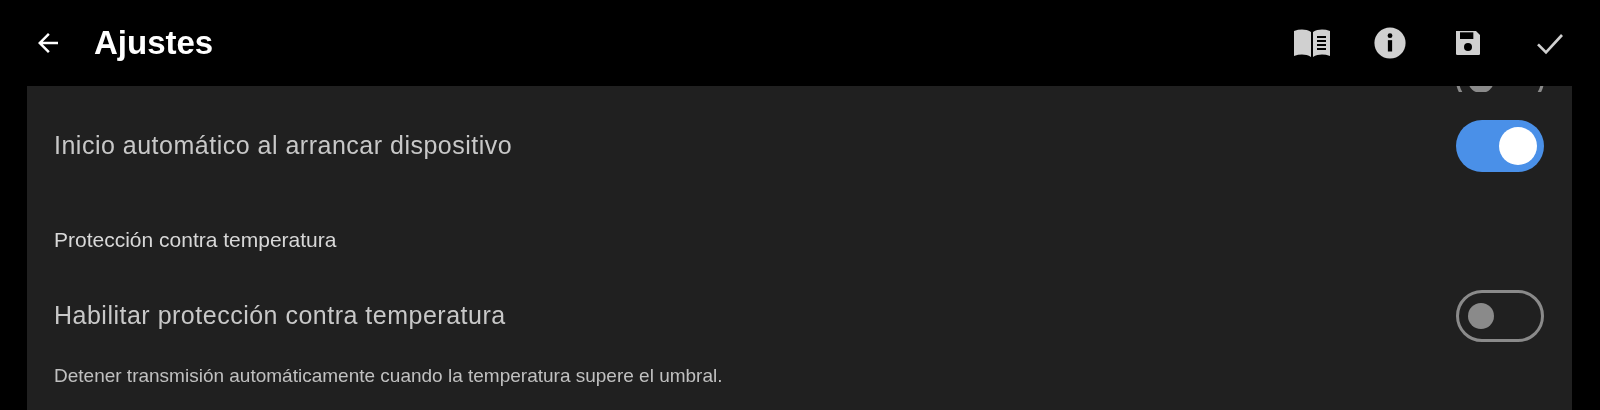 This screenshot has width=1600, height=410. Describe the element at coordinates (280, 315) in the screenshot. I see `setting-label: Habilitar protección contra temperatura` at that location.